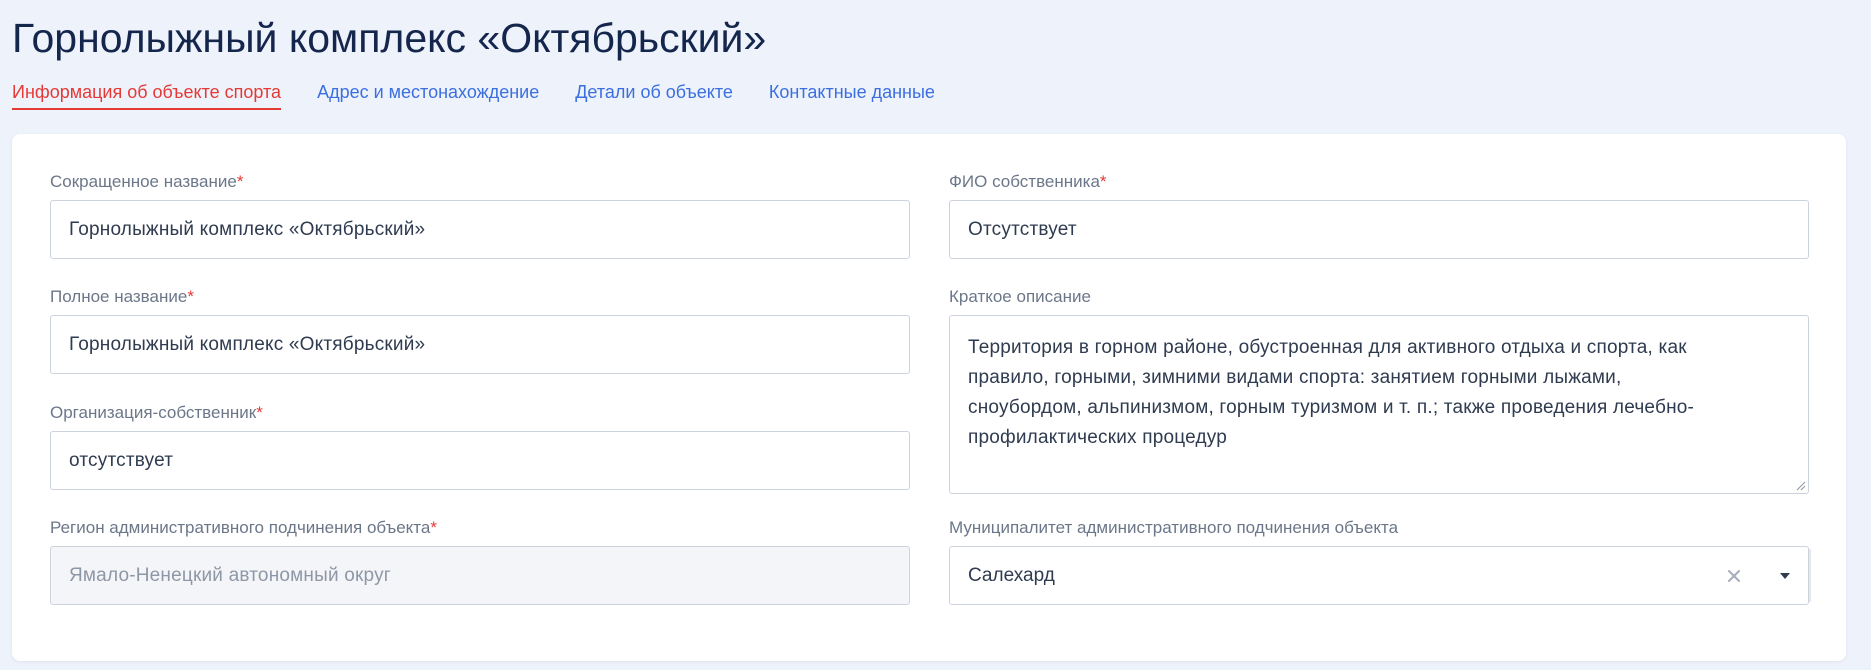 The height and width of the screenshot is (670, 1871). I want to click on owner-name-input: Отсутствует, so click(1379, 229).